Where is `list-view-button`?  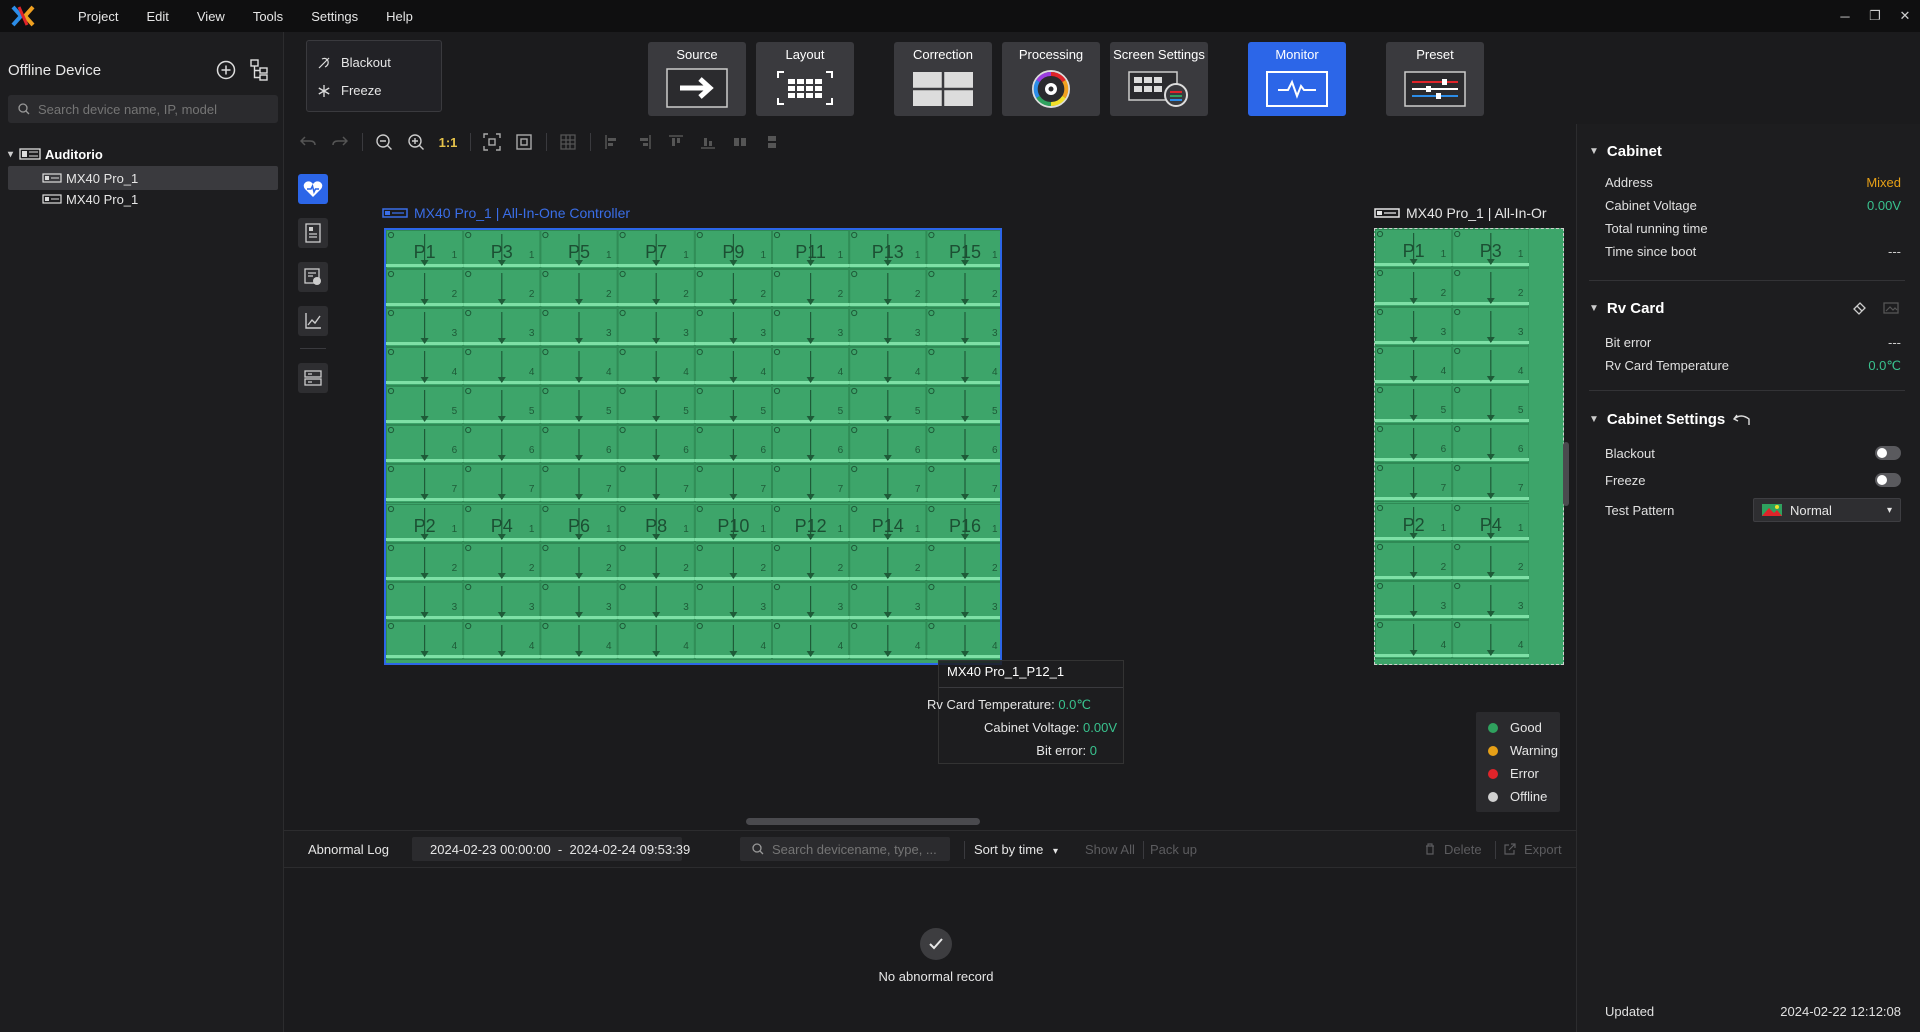
list-view-button is located at coordinates (313, 378).